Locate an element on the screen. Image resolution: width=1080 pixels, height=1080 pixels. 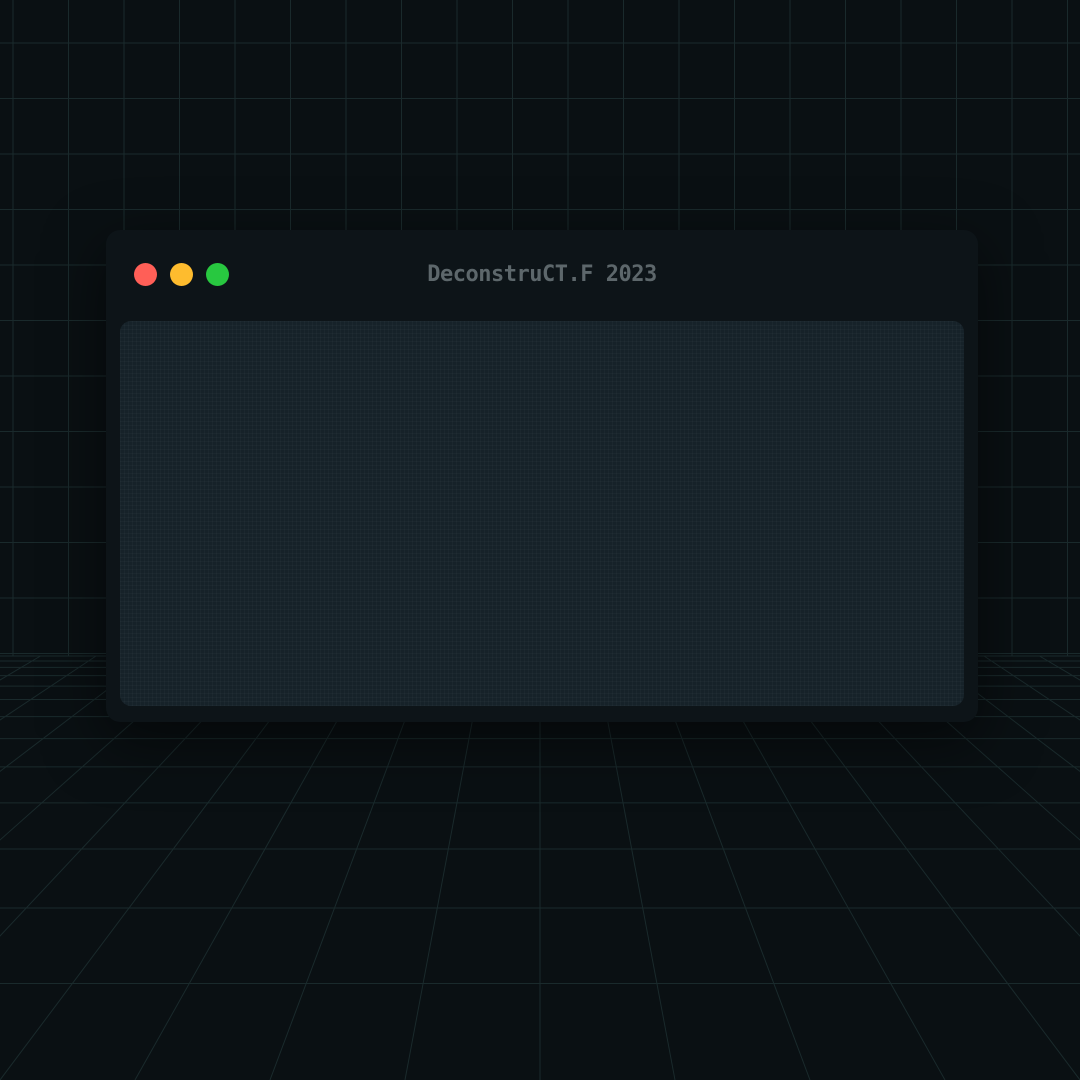
window-titlebar: DeconstruCT.F 2023 is located at coordinates (542, 275).